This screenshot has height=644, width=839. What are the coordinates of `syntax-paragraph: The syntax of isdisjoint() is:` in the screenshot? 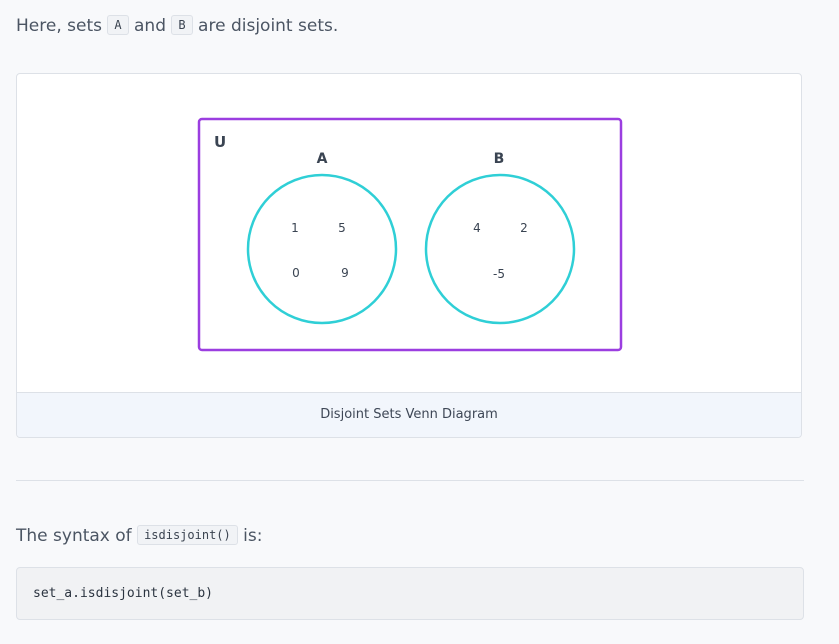 It's located at (139, 536).